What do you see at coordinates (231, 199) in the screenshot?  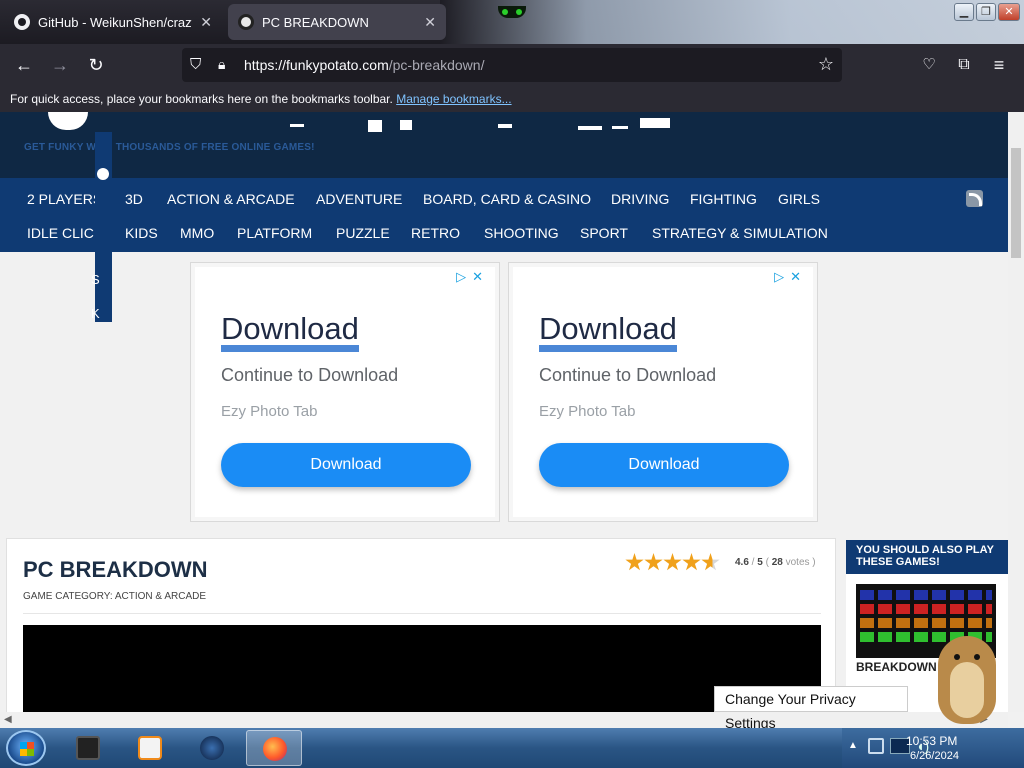 I see `menu-item: ACTION & ARCADE` at bounding box center [231, 199].